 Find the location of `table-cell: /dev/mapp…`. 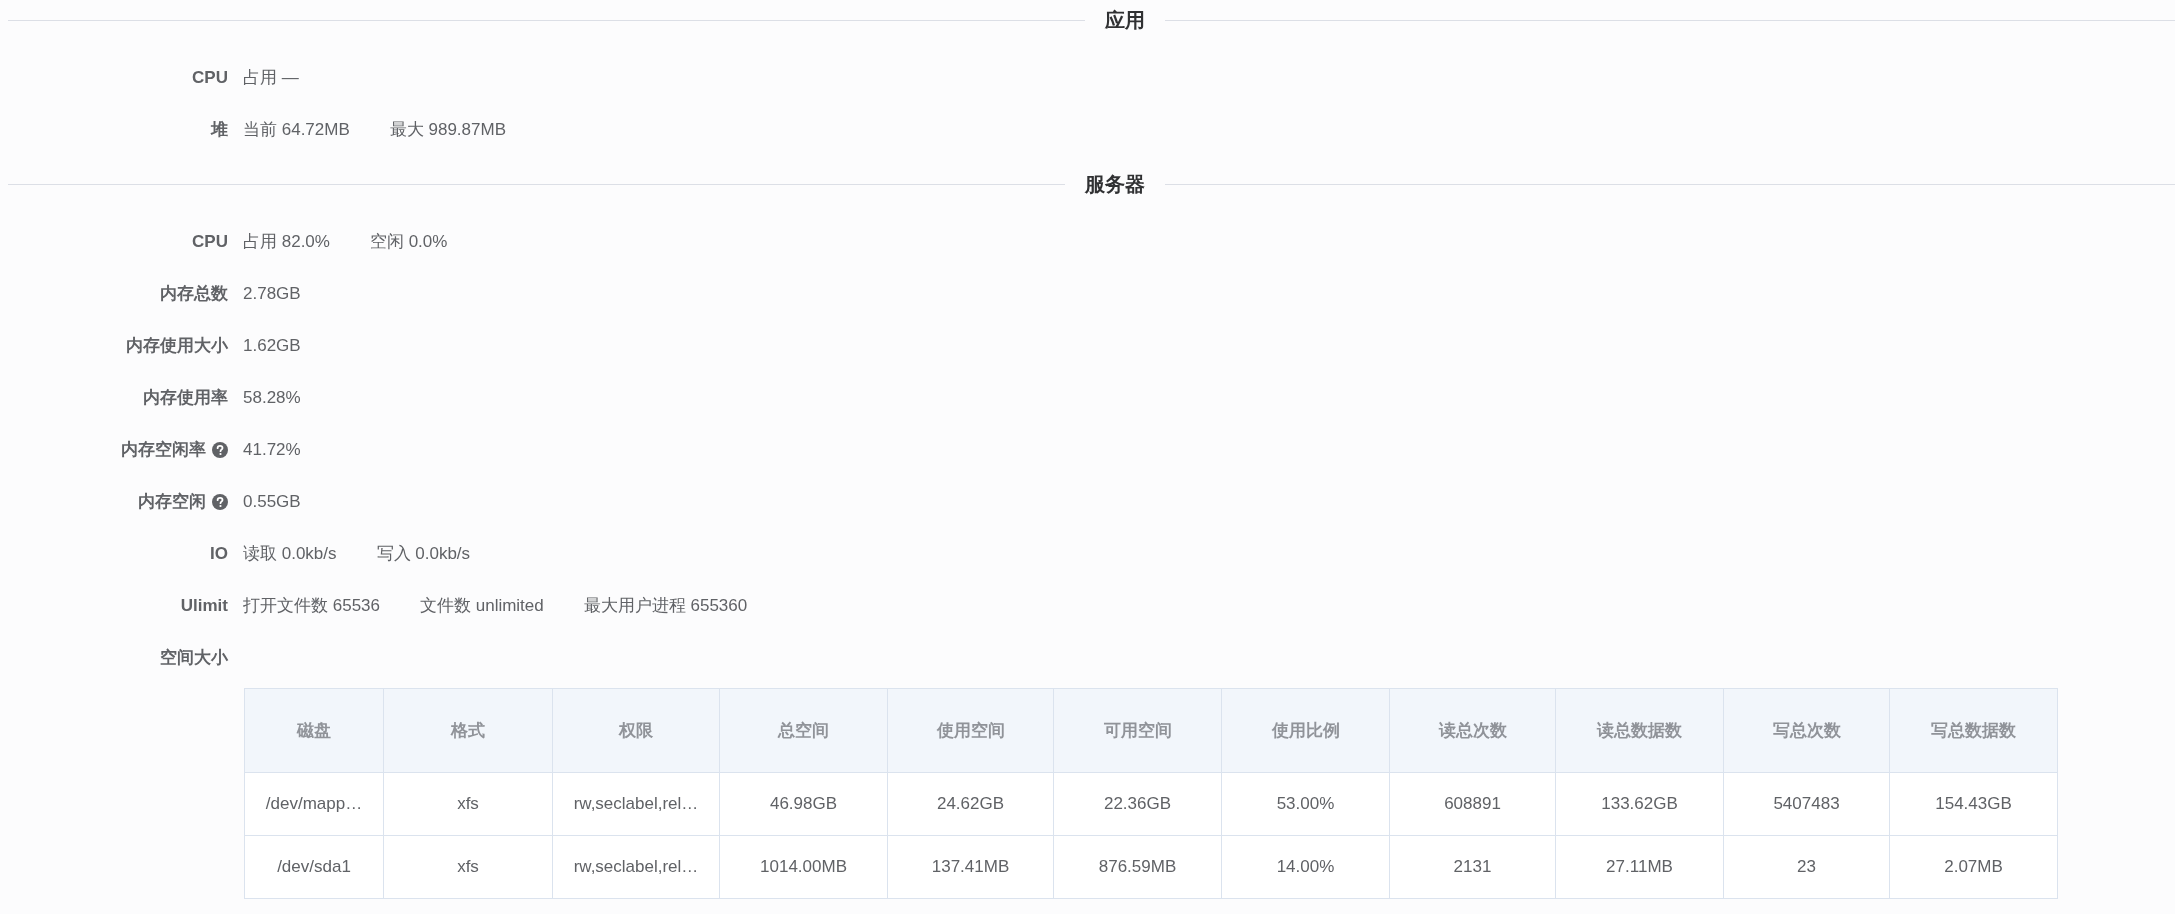

table-cell: /dev/mapp… is located at coordinates (314, 804).